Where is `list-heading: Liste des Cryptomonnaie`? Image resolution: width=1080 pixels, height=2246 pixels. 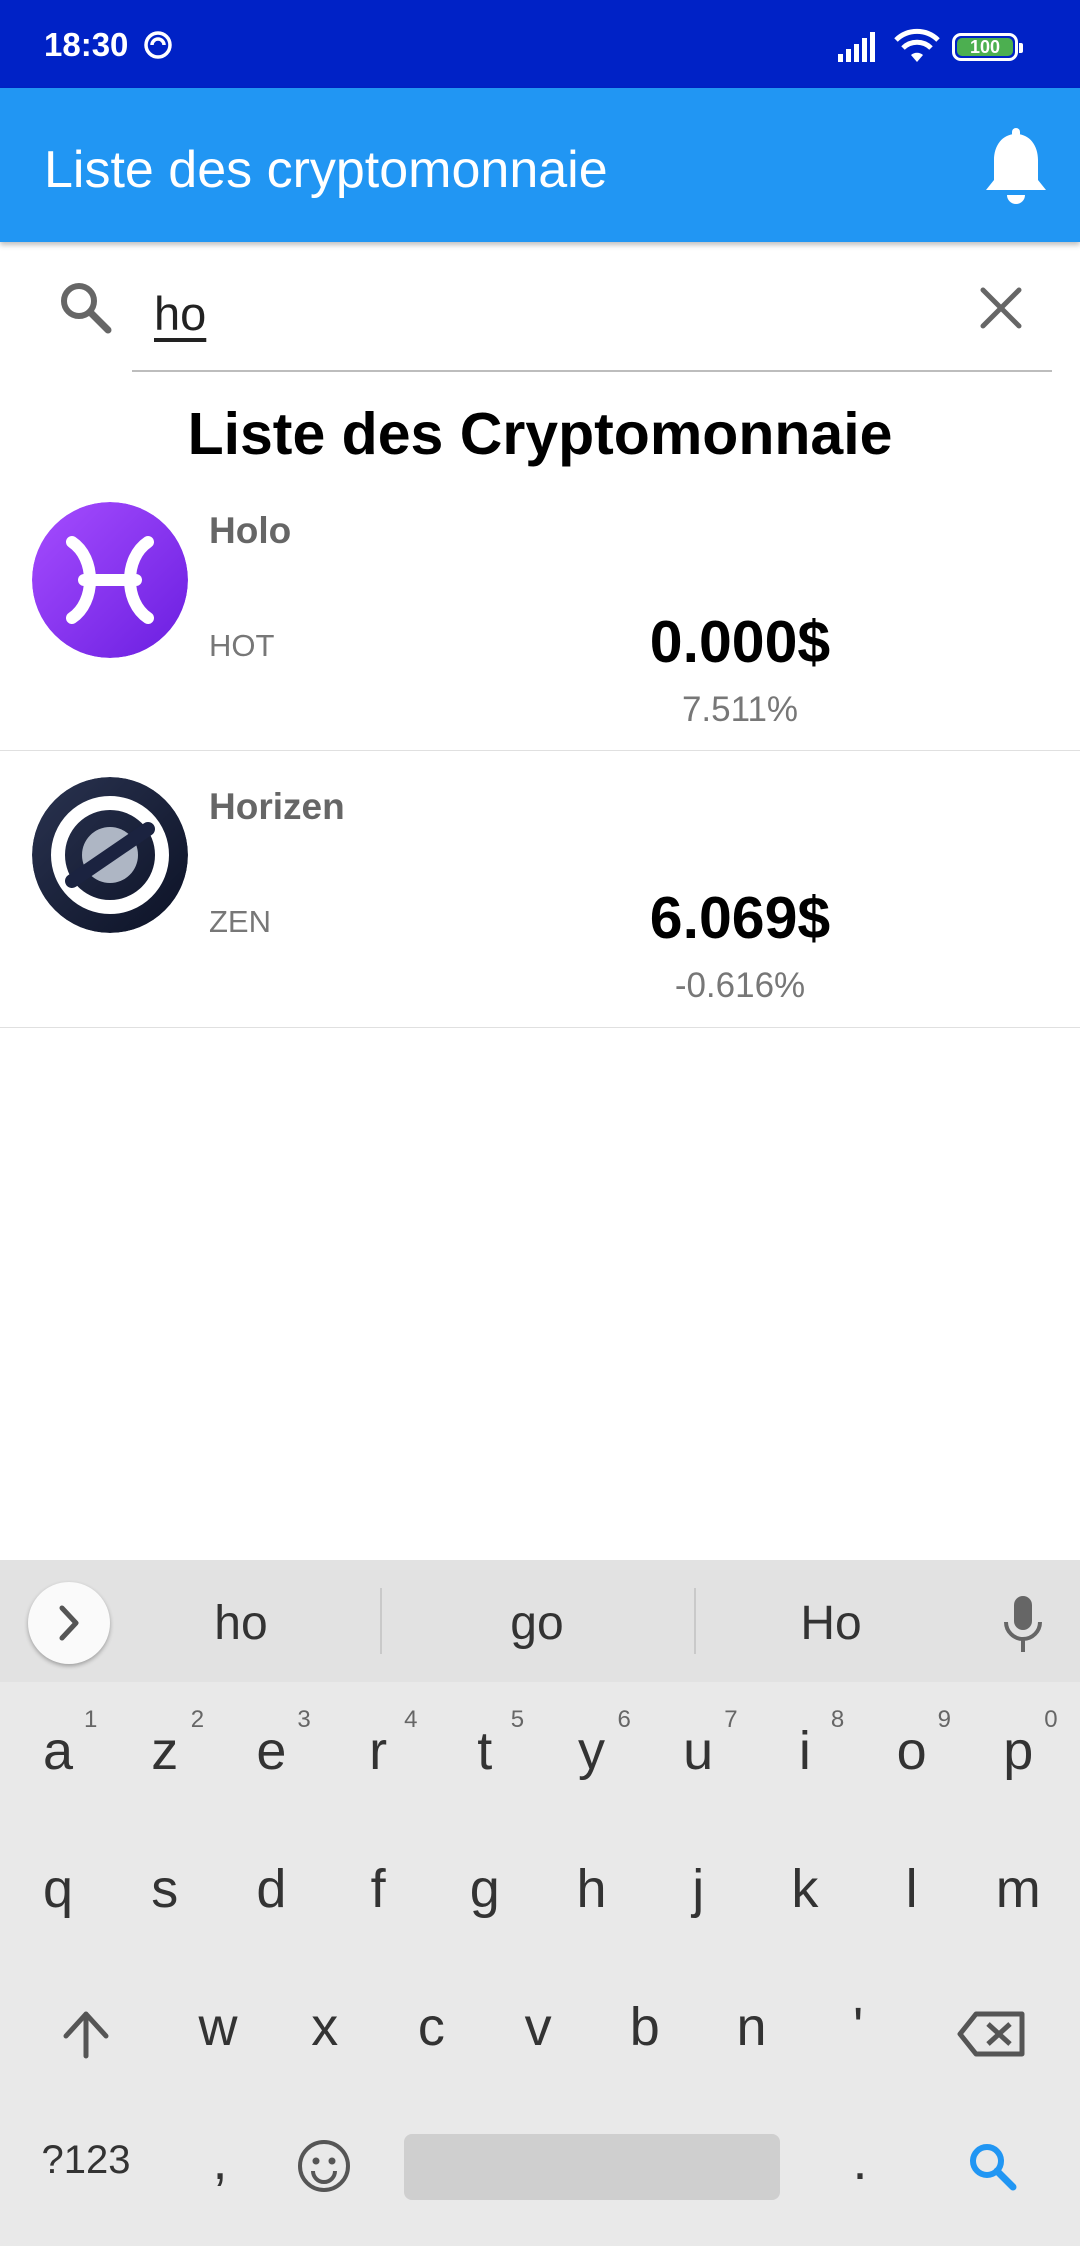 list-heading: Liste des Cryptomonnaie is located at coordinates (540, 434).